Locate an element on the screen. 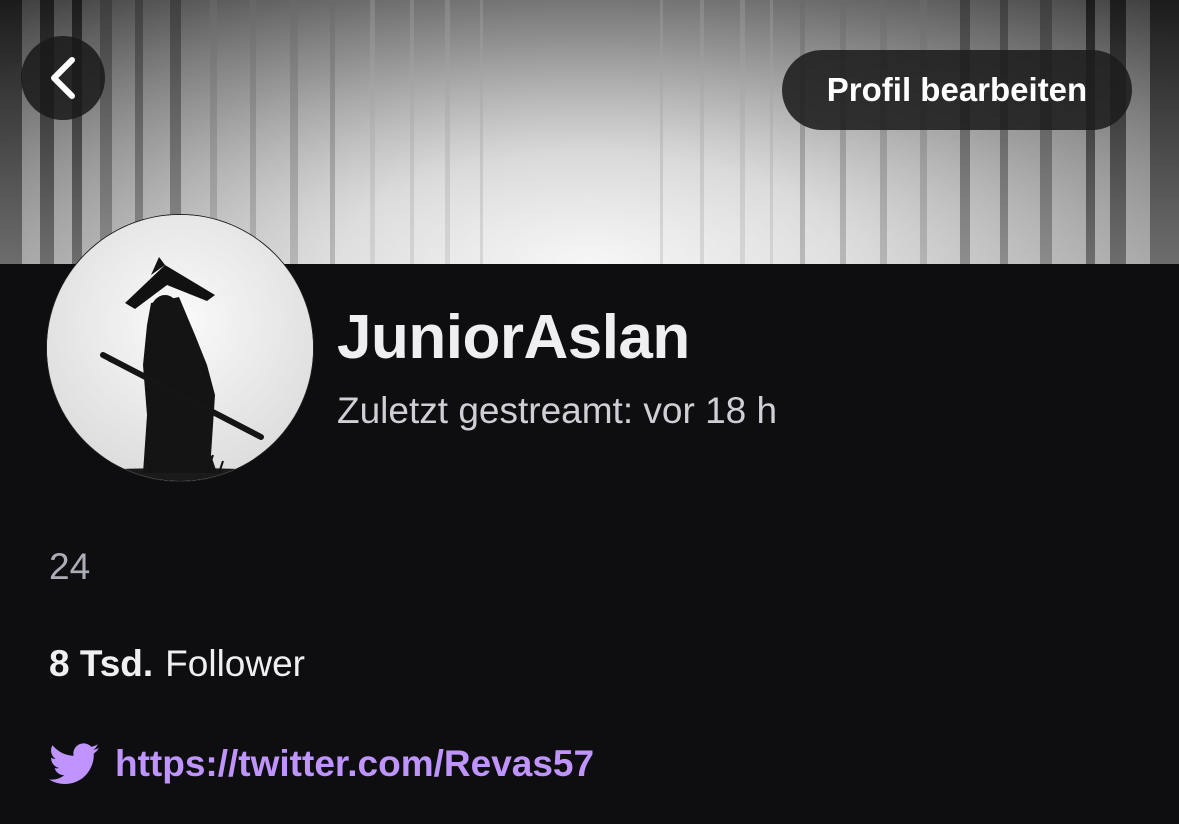  edit-profile-button: Profil bearbeiten is located at coordinates (957, 90).